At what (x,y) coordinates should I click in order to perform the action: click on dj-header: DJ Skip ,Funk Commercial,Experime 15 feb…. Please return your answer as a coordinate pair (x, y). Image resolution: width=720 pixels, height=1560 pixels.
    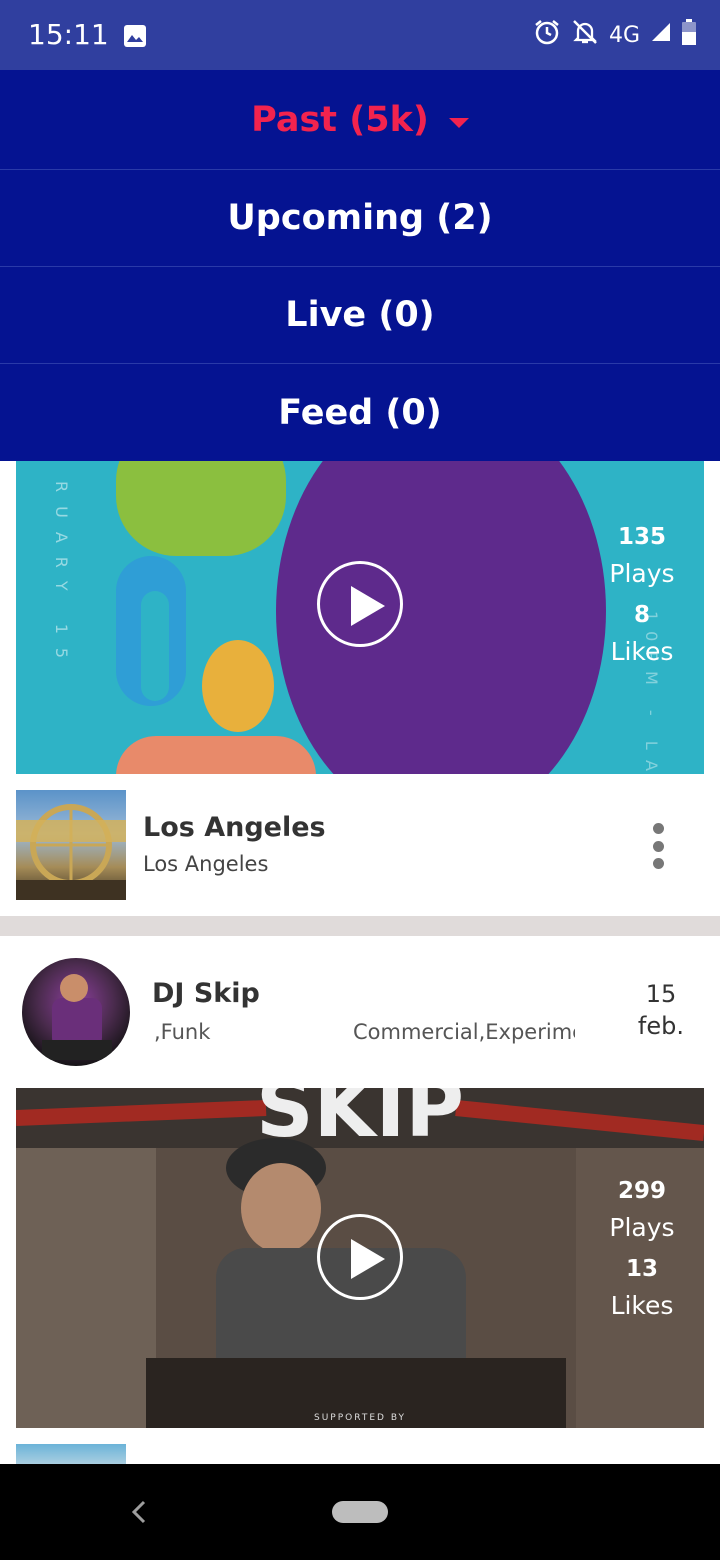
    Looking at the image, I should click on (360, 1011).